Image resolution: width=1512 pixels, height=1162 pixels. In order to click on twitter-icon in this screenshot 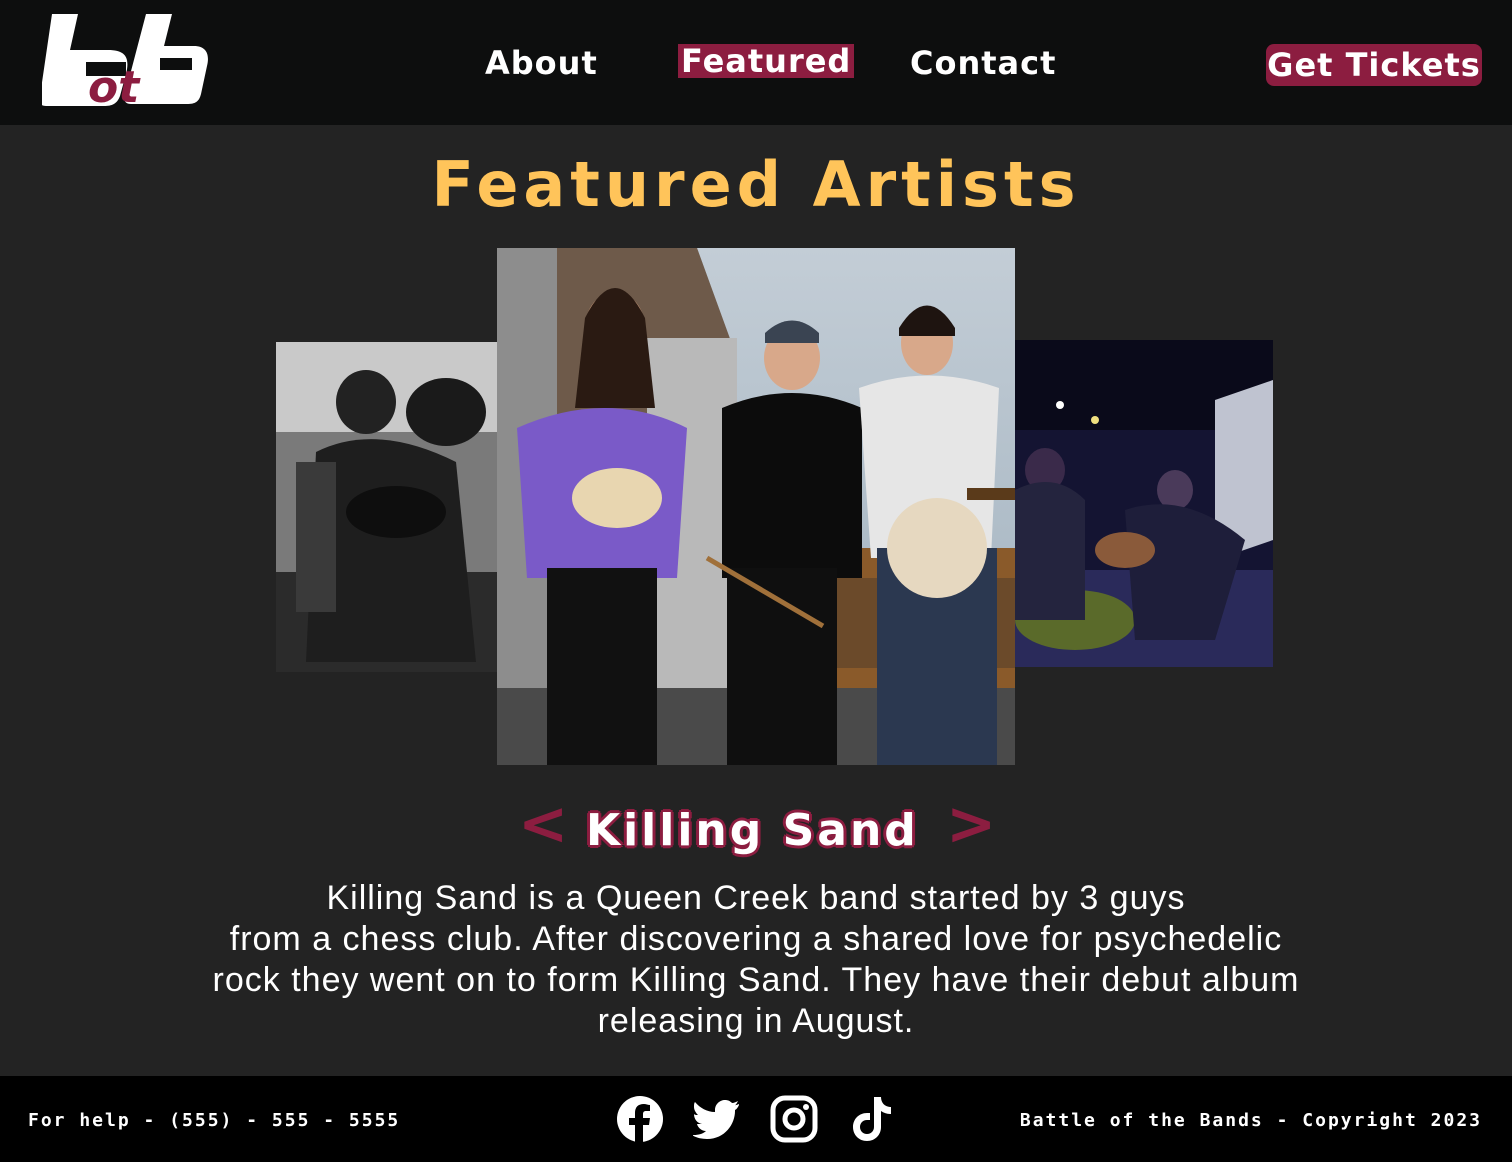, I will do `click(716, 1119)`.